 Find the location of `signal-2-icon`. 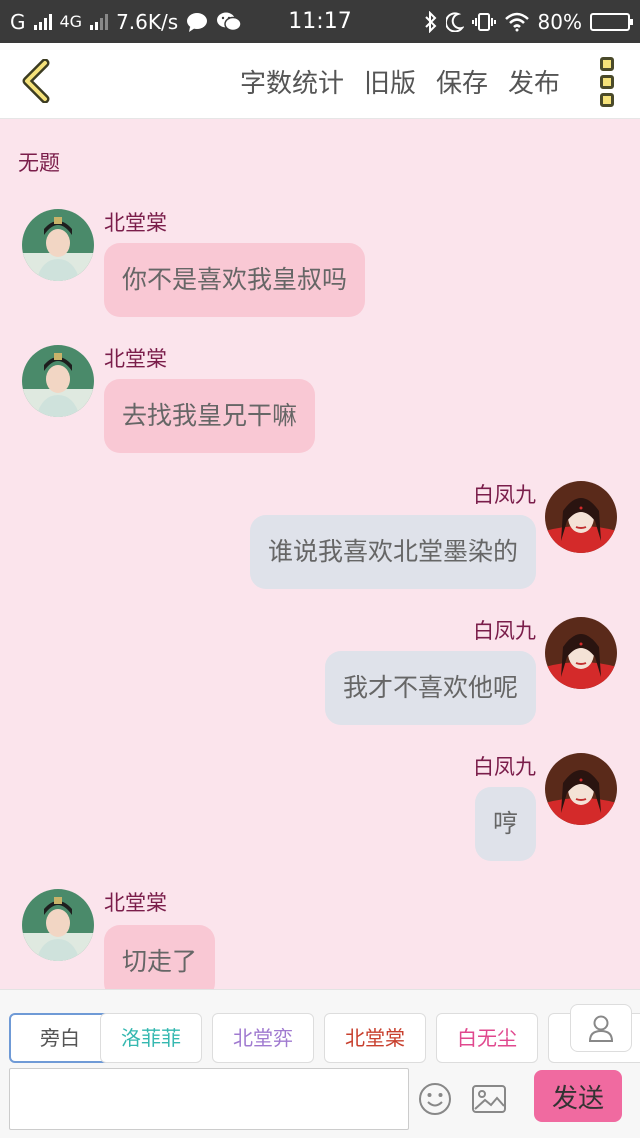

signal-2-icon is located at coordinates (99, 21).